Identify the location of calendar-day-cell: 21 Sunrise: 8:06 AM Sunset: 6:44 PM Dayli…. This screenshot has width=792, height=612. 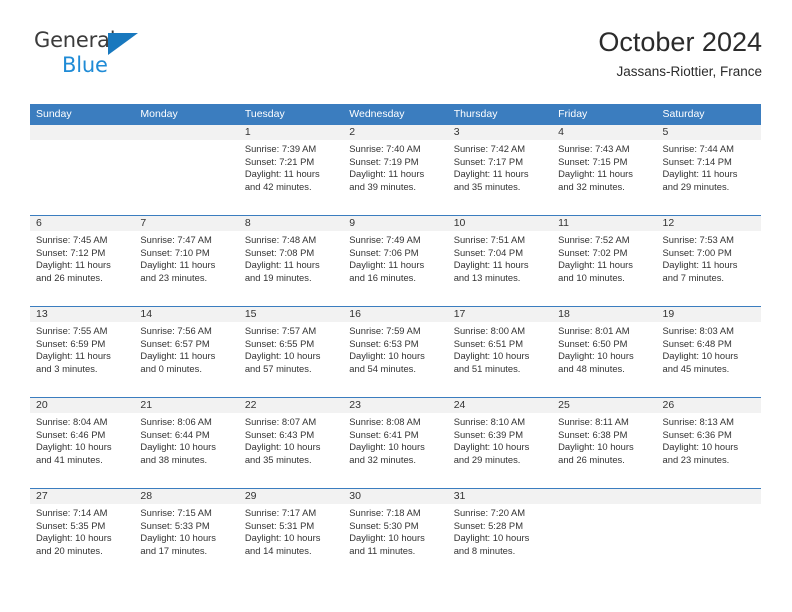
(186, 443).